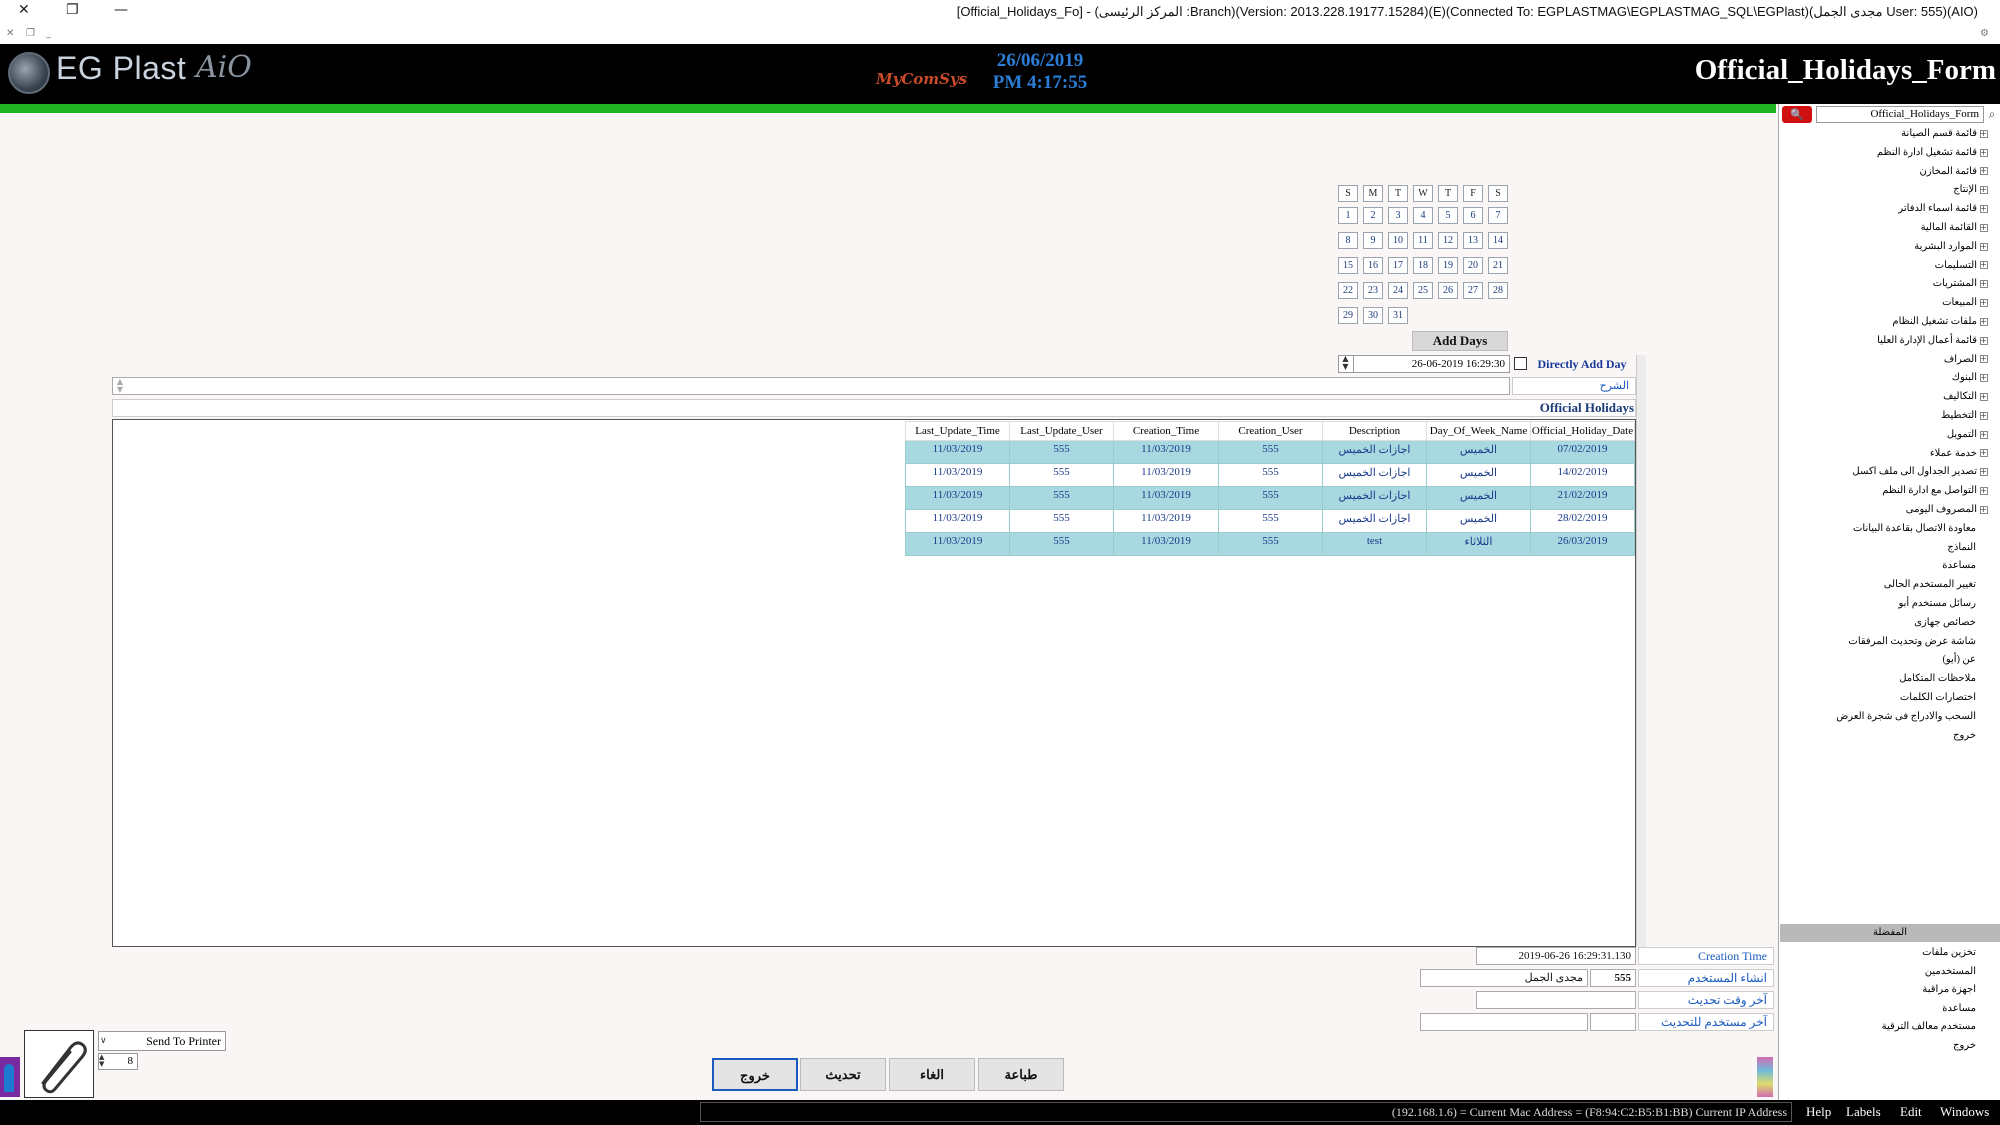 Image resolution: width=2000 pixels, height=1125 pixels. Describe the element at coordinates (1348, 265) in the screenshot. I see `calendar-day: 15` at that location.